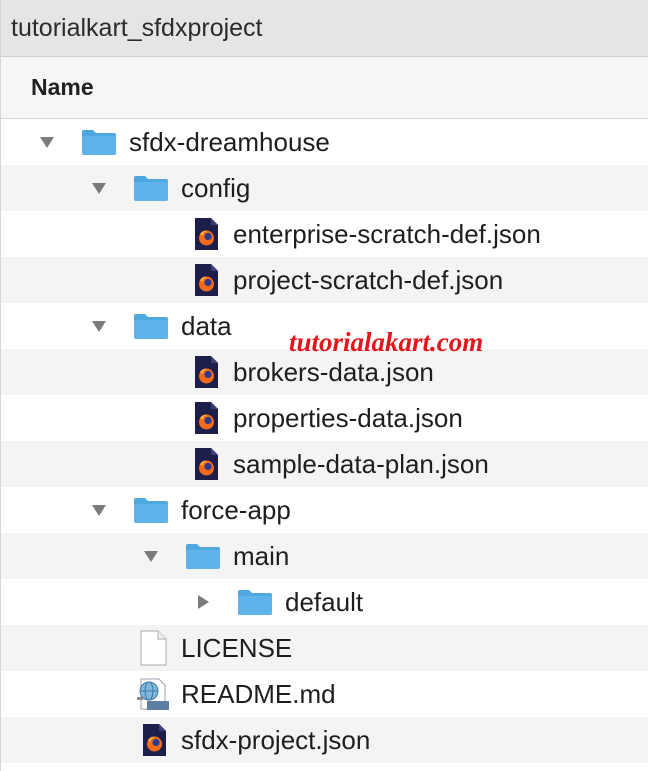 Image resolution: width=648 pixels, height=771 pixels. Describe the element at coordinates (236, 509) in the screenshot. I see `tree-item-label: force-app` at that location.